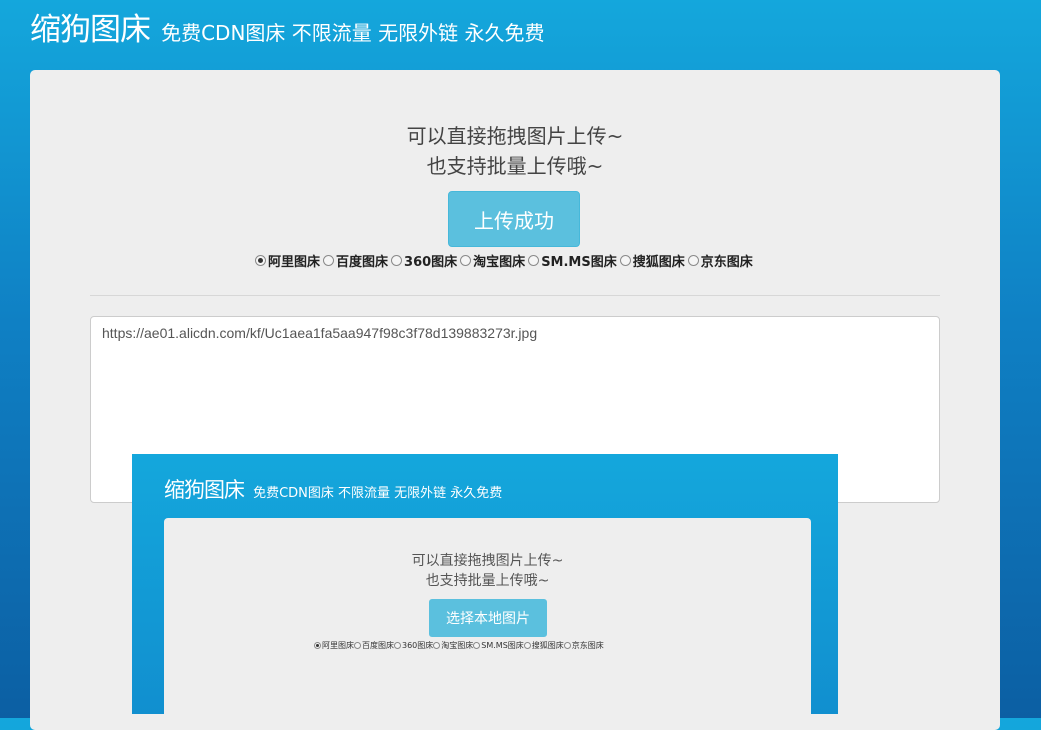 This screenshot has height=730, width=1041. I want to click on host-label-sohu: 搜狐图床, so click(658, 262).